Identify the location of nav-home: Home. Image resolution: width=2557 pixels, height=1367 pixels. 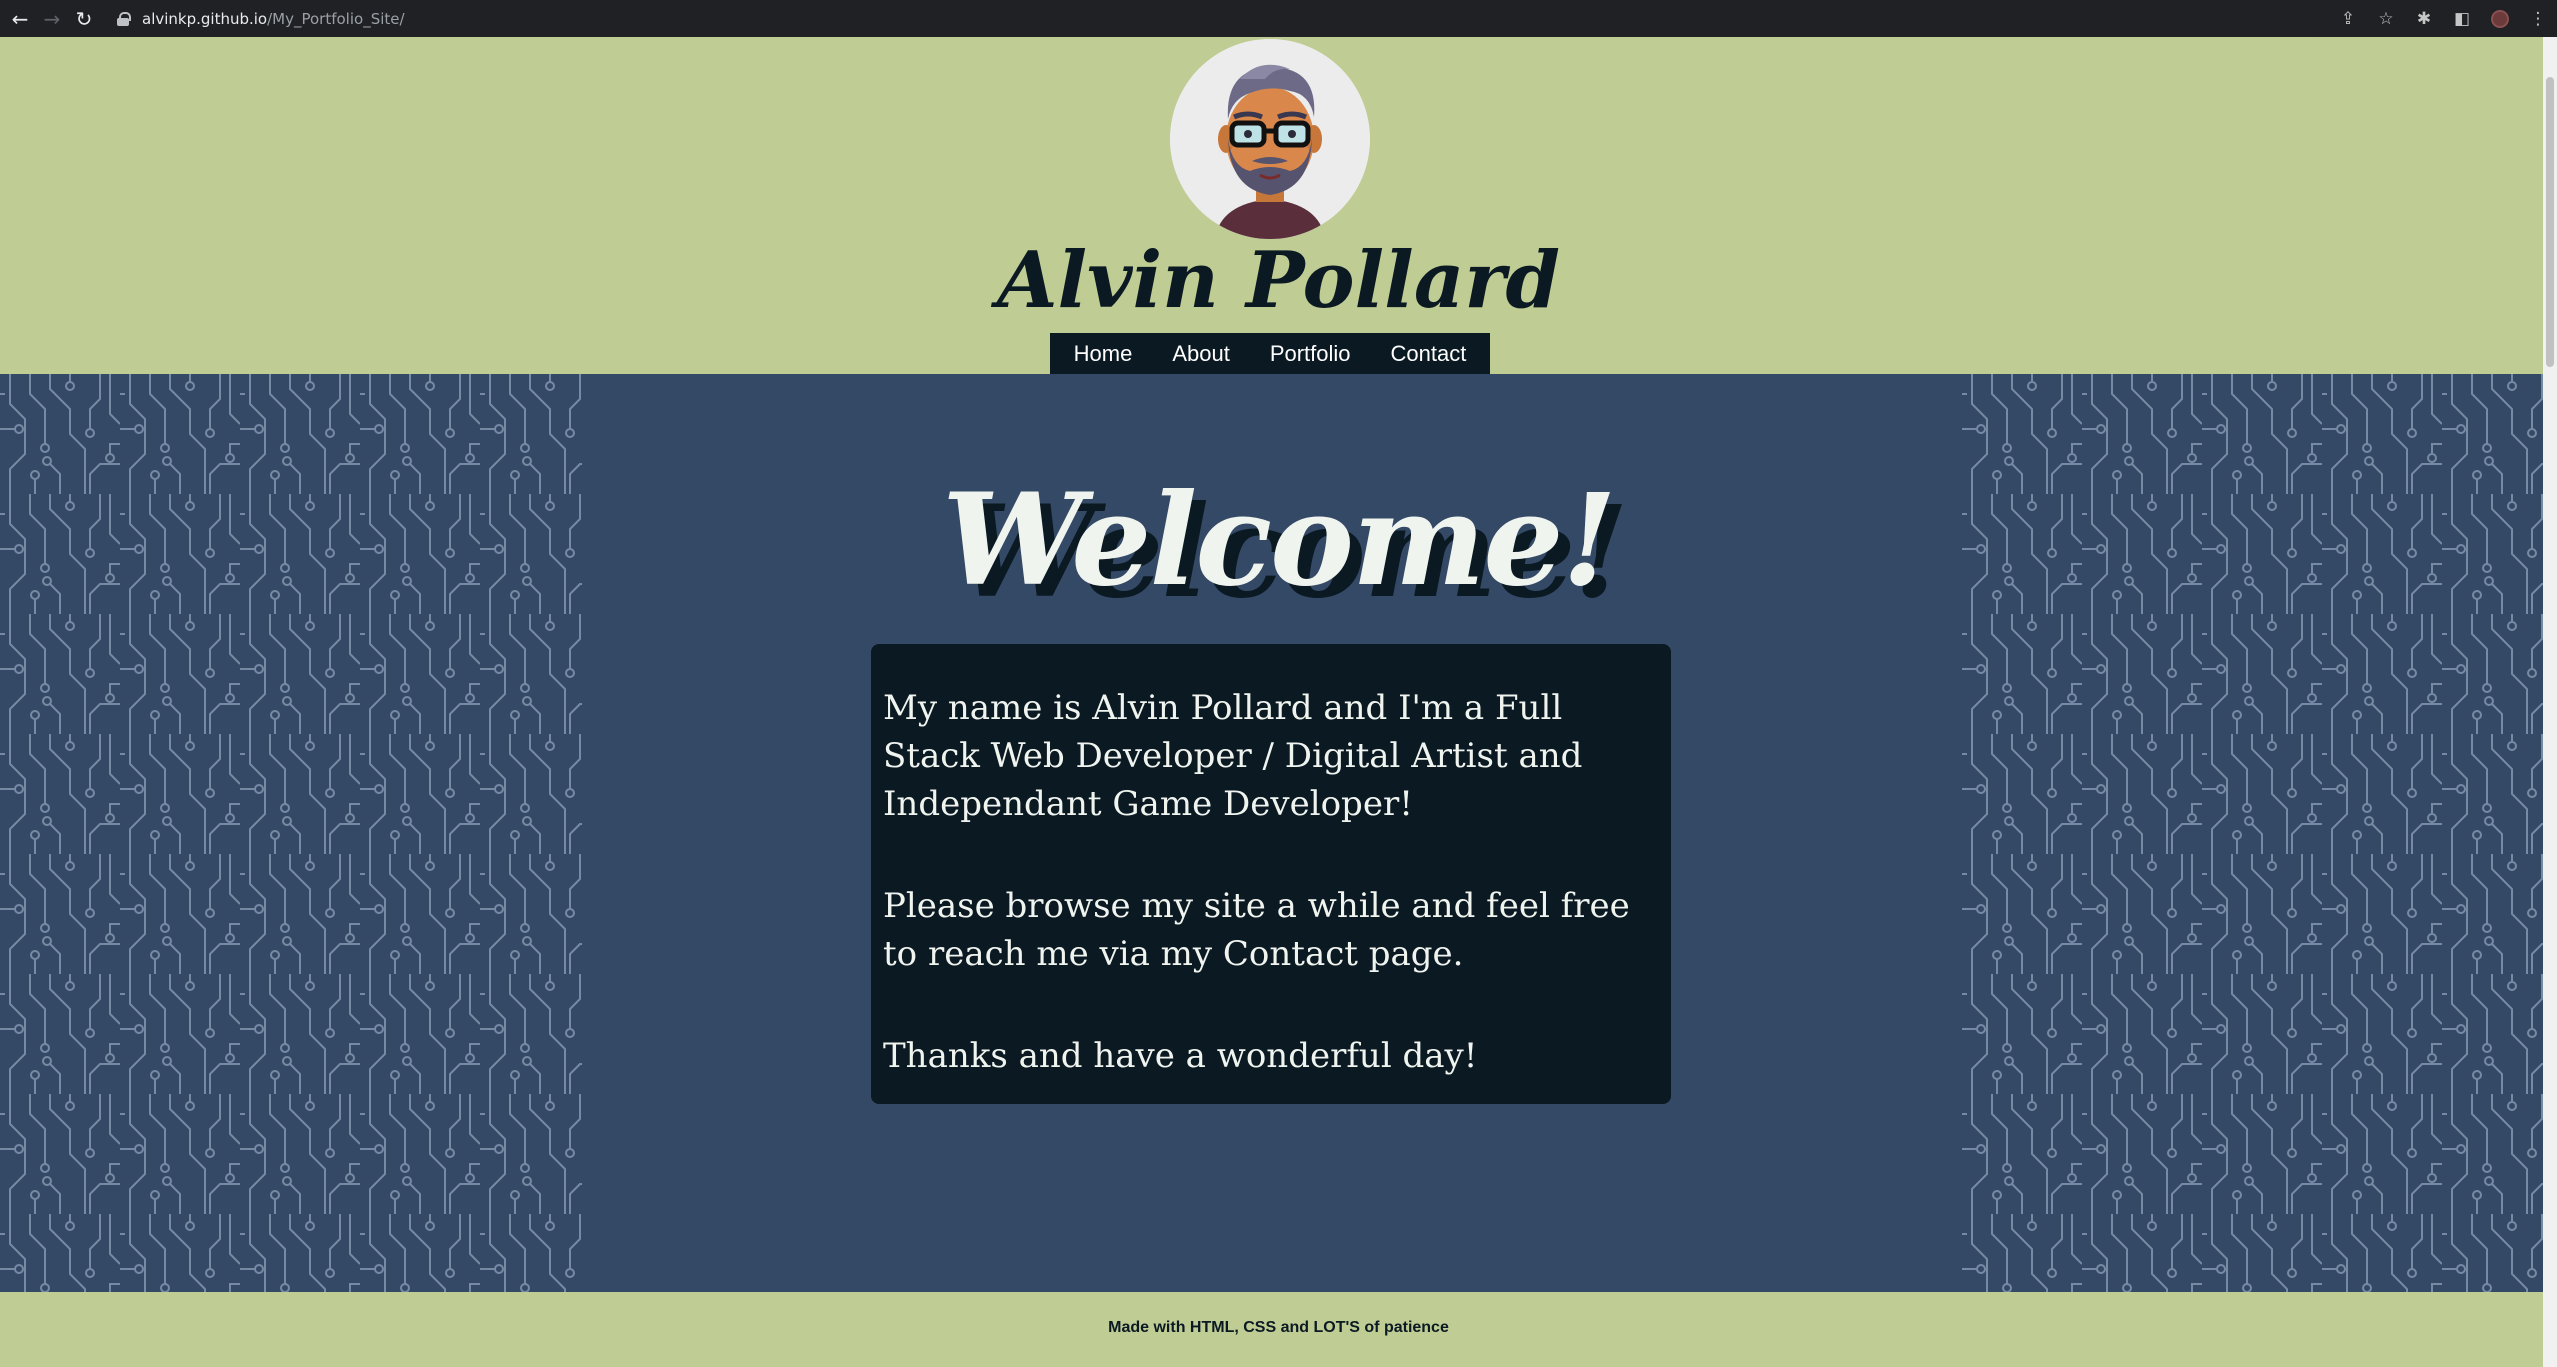
(1103, 354).